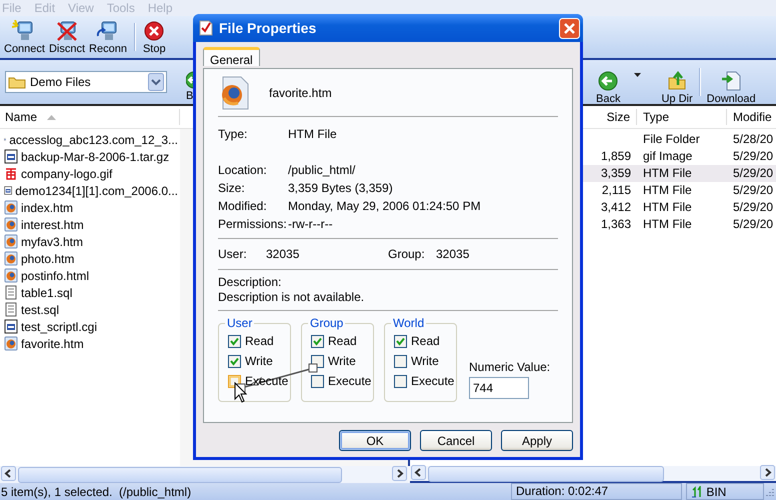  I want to click on dialog-button: Apply, so click(537, 440).